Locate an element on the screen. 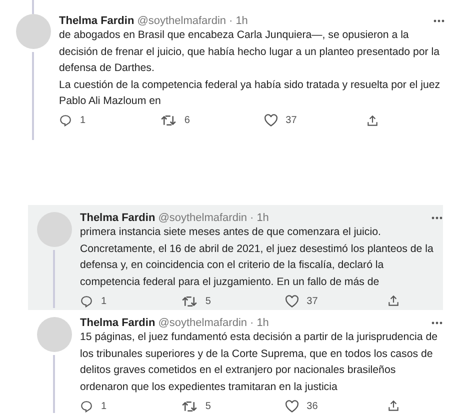 The height and width of the screenshot is (420, 457). count: 6 is located at coordinates (187, 120).